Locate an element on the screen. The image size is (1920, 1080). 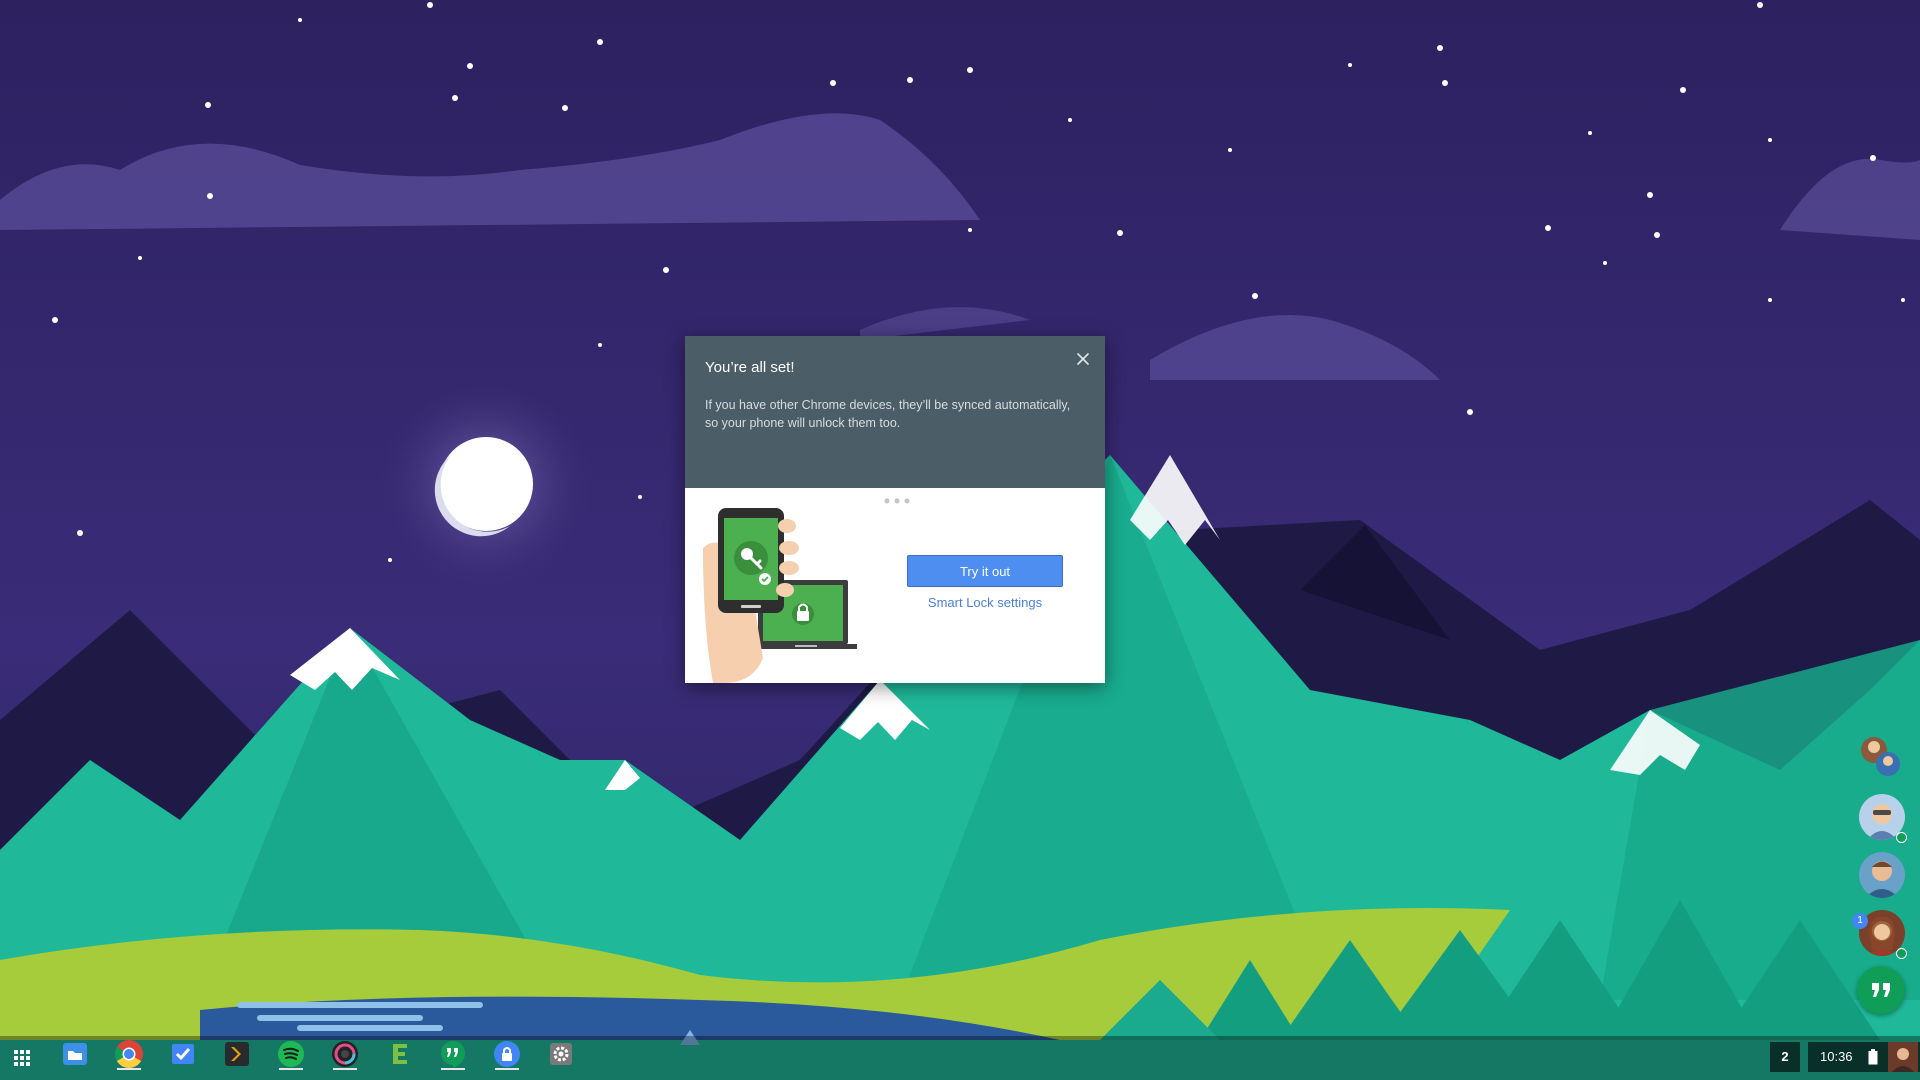
folder-icon is located at coordinates (75, 1054).